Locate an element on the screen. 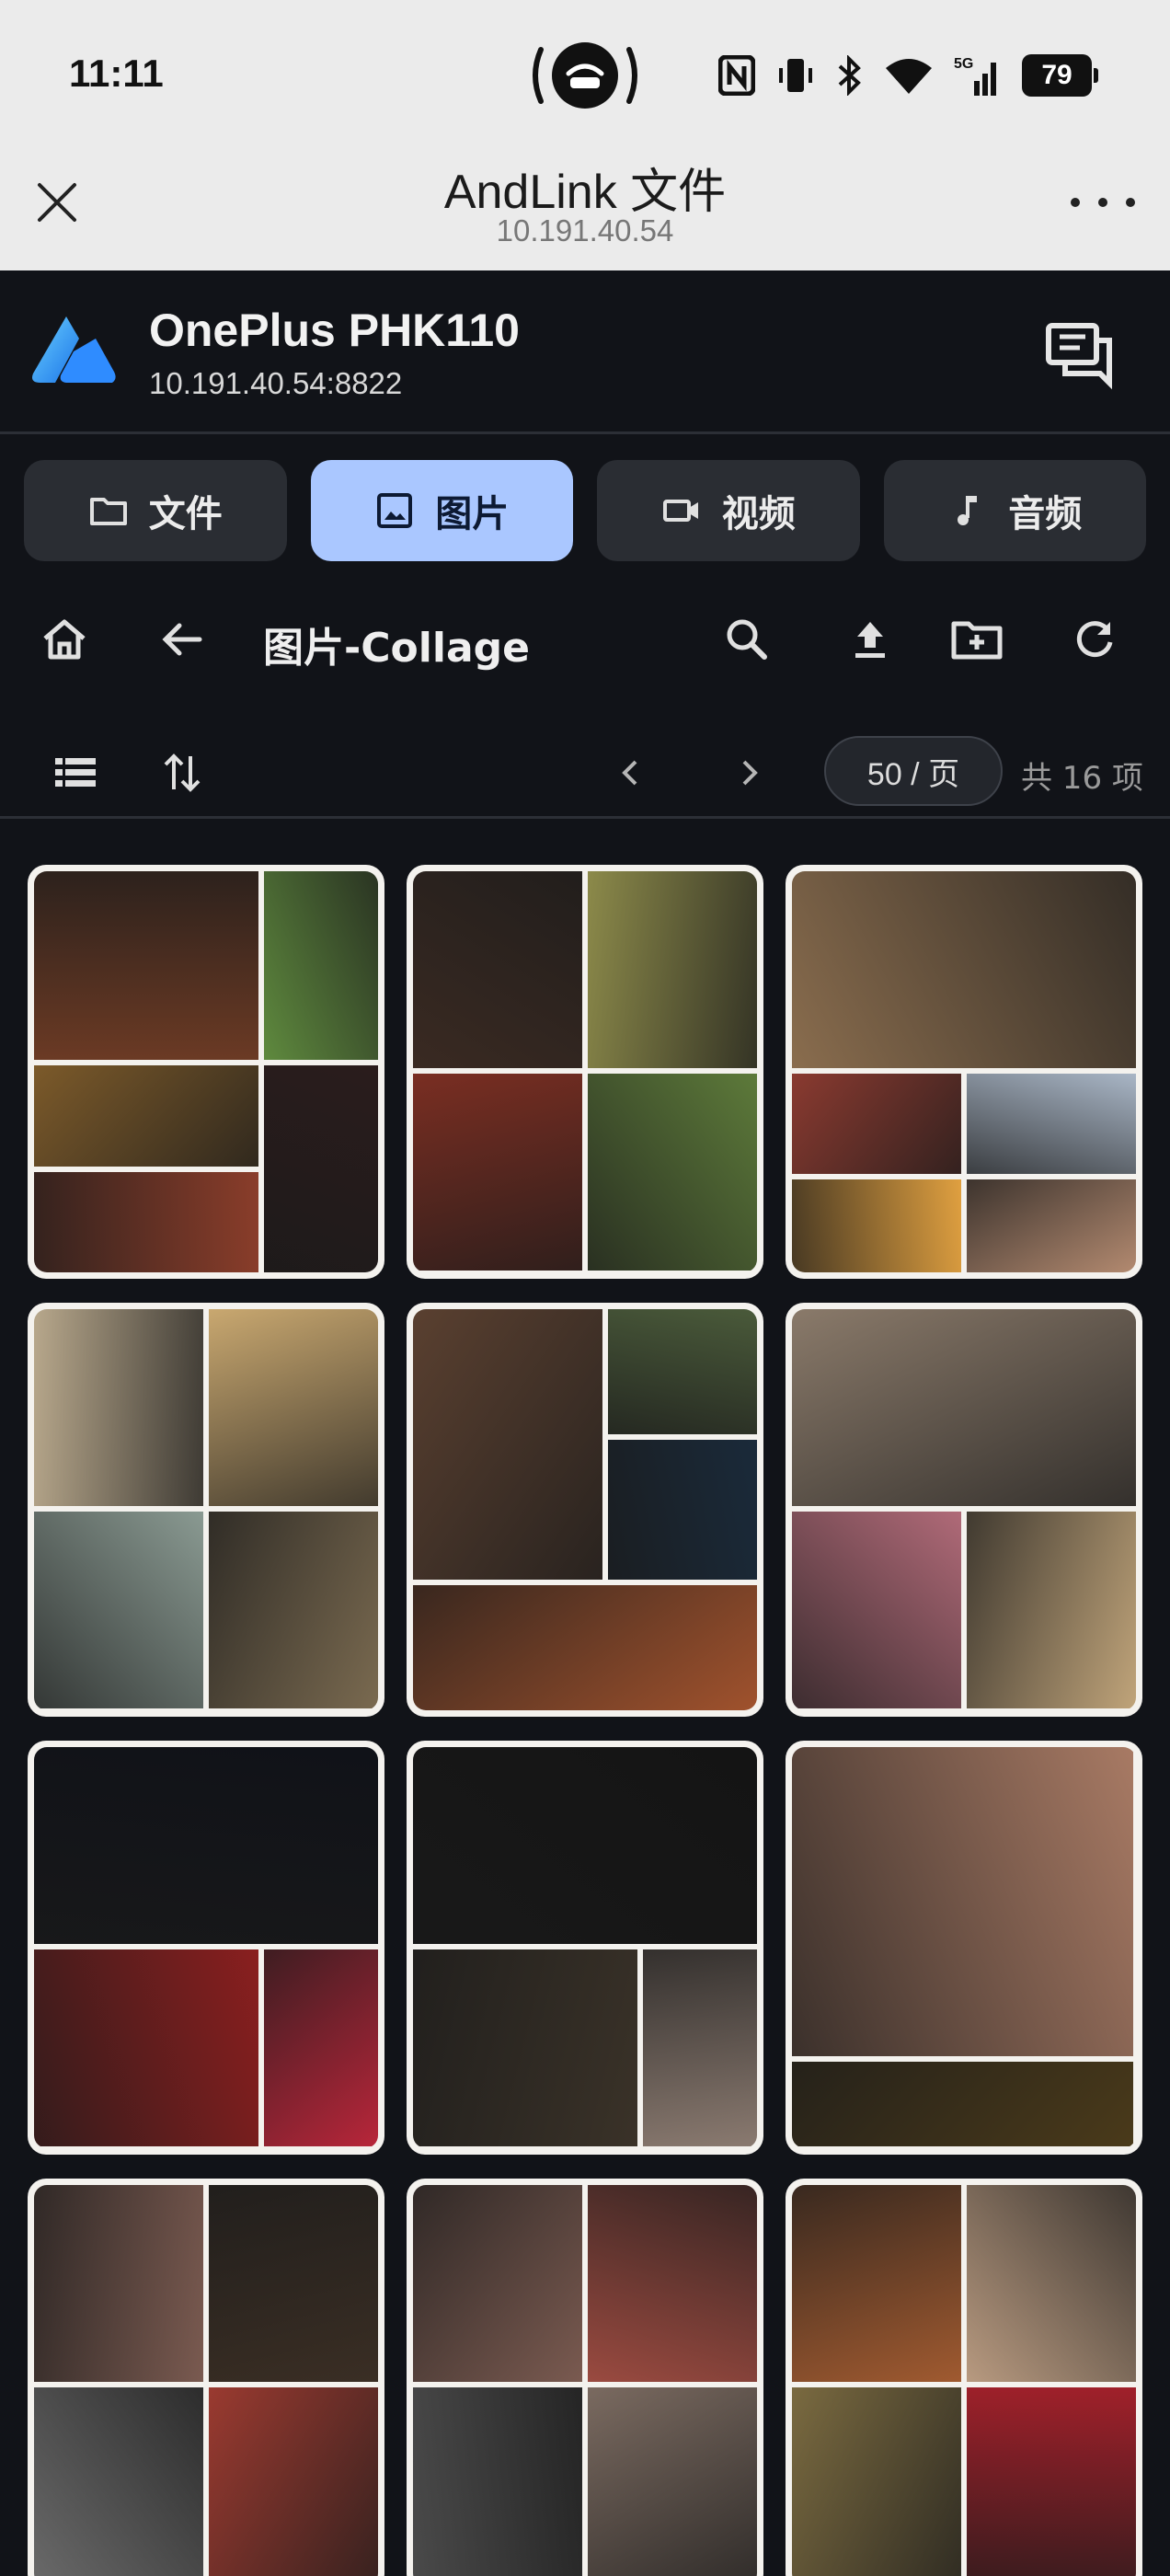 The height and width of the screenshot is (2576, 1170). tab-audio: 音频 is located at coordinates (1014, 510).